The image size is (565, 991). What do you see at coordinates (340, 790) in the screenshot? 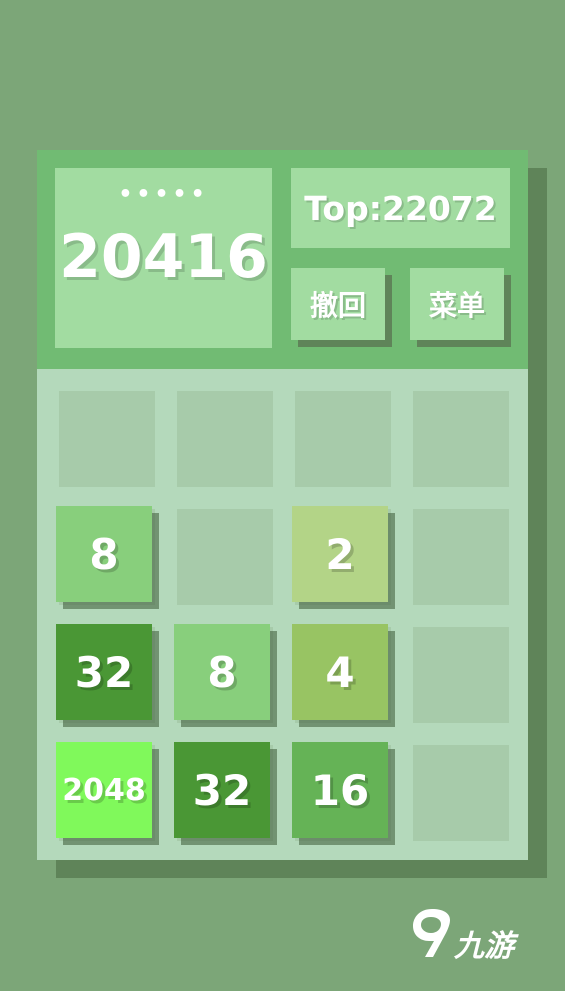
I see `tile-16: 16` at bounding box center [340, 790].